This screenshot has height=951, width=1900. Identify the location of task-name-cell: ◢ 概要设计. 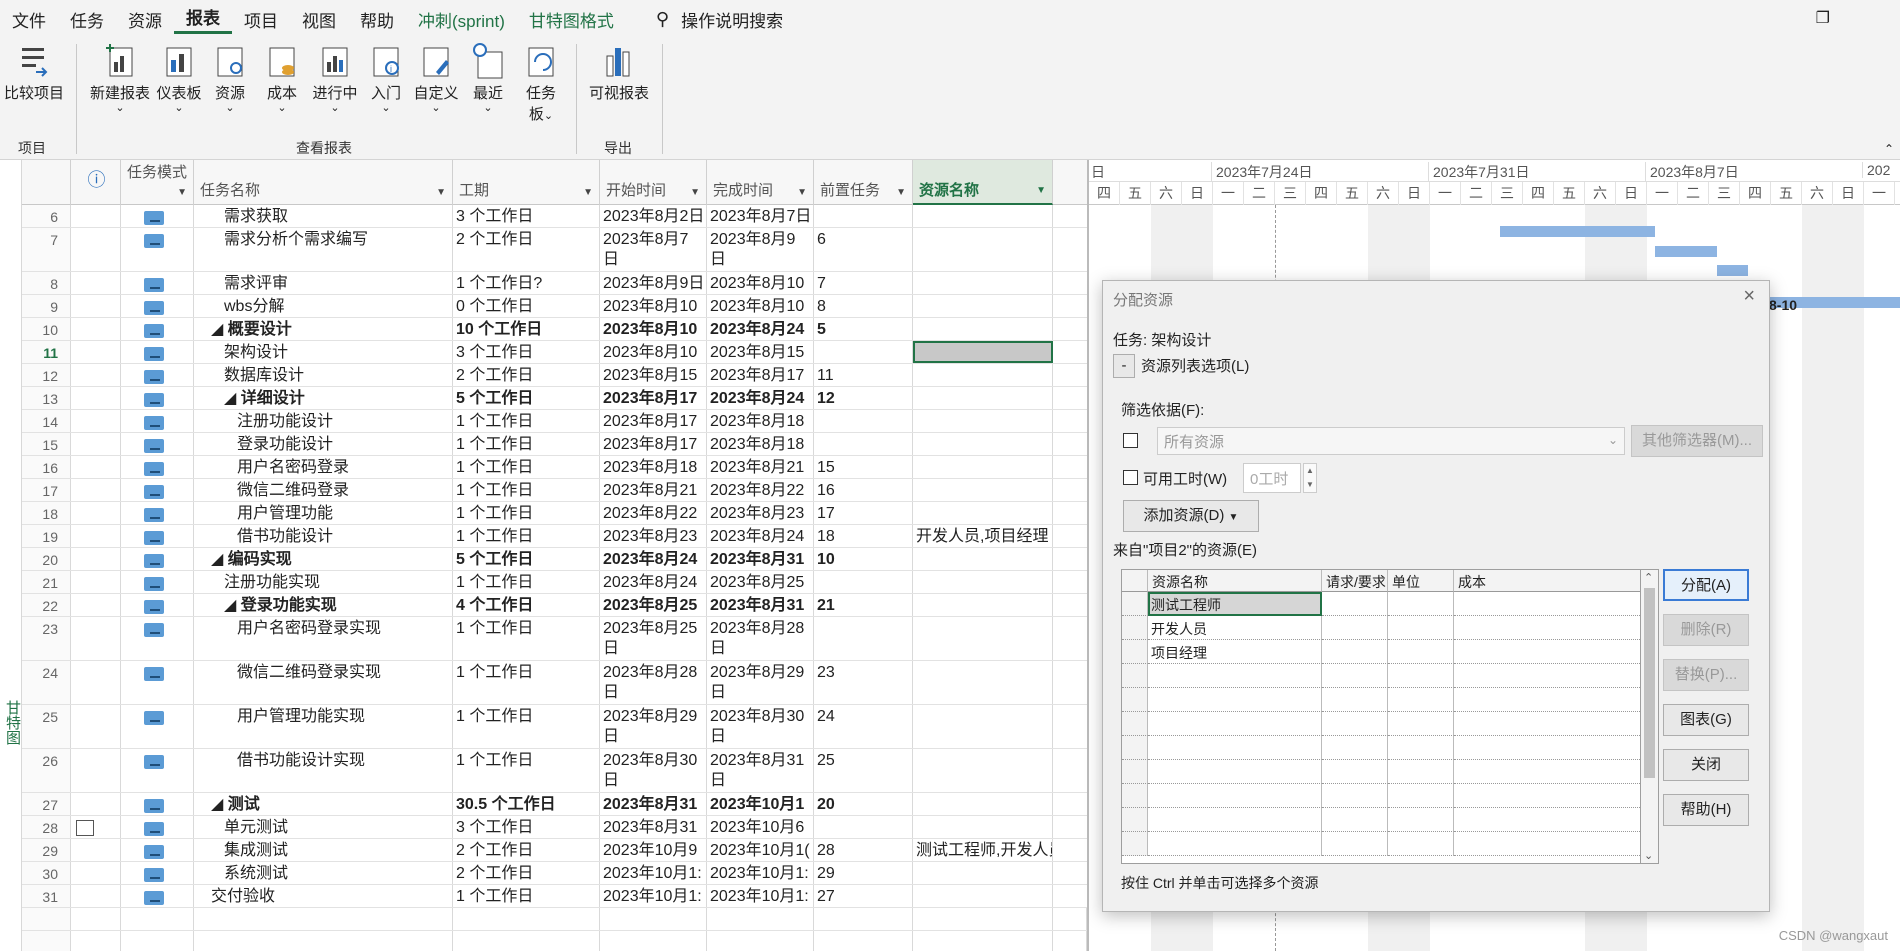
(323, 329).